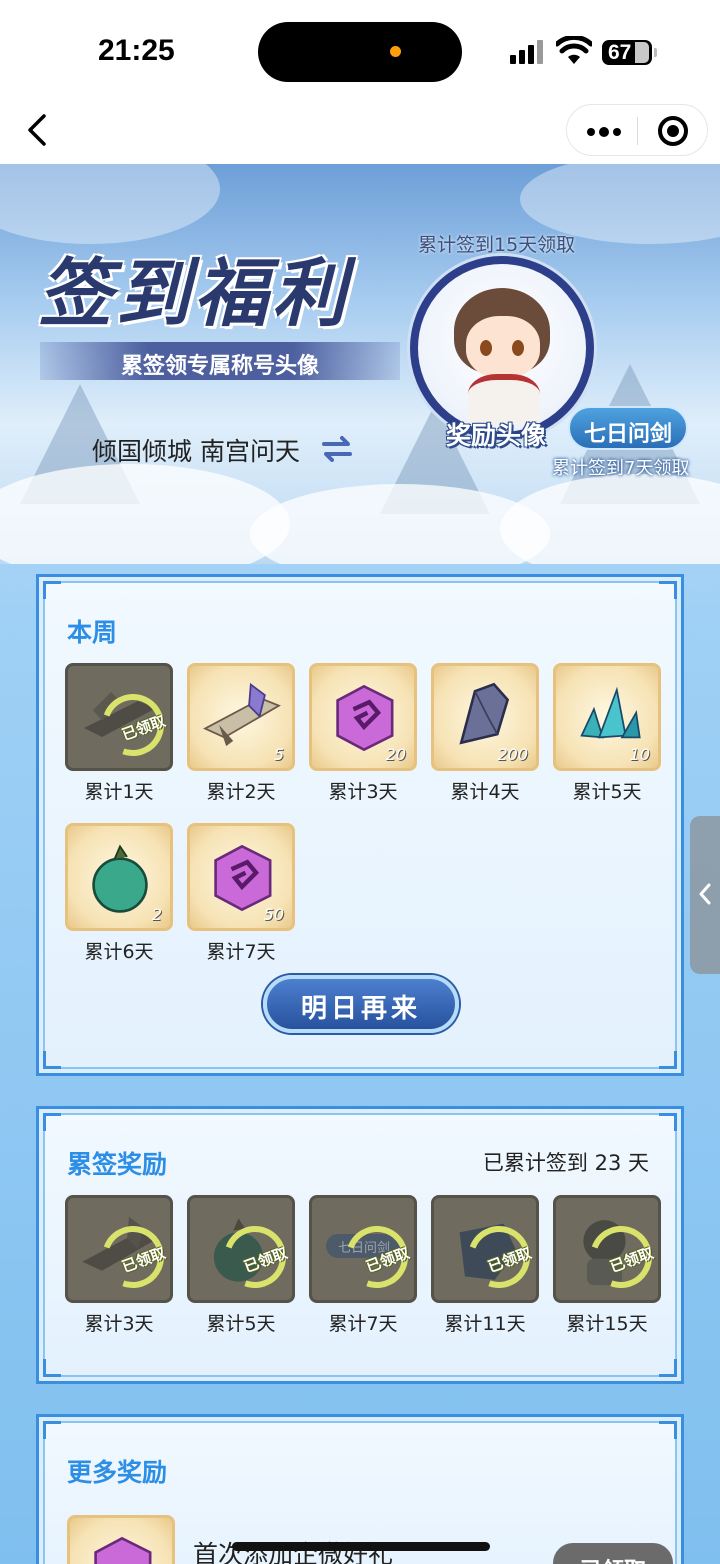  What do you see at coordinates (364, 1249) in the screenshot?
I see `cumulative-tile-7: 七日问剑 已领取` at bounding box center [364, 1249].